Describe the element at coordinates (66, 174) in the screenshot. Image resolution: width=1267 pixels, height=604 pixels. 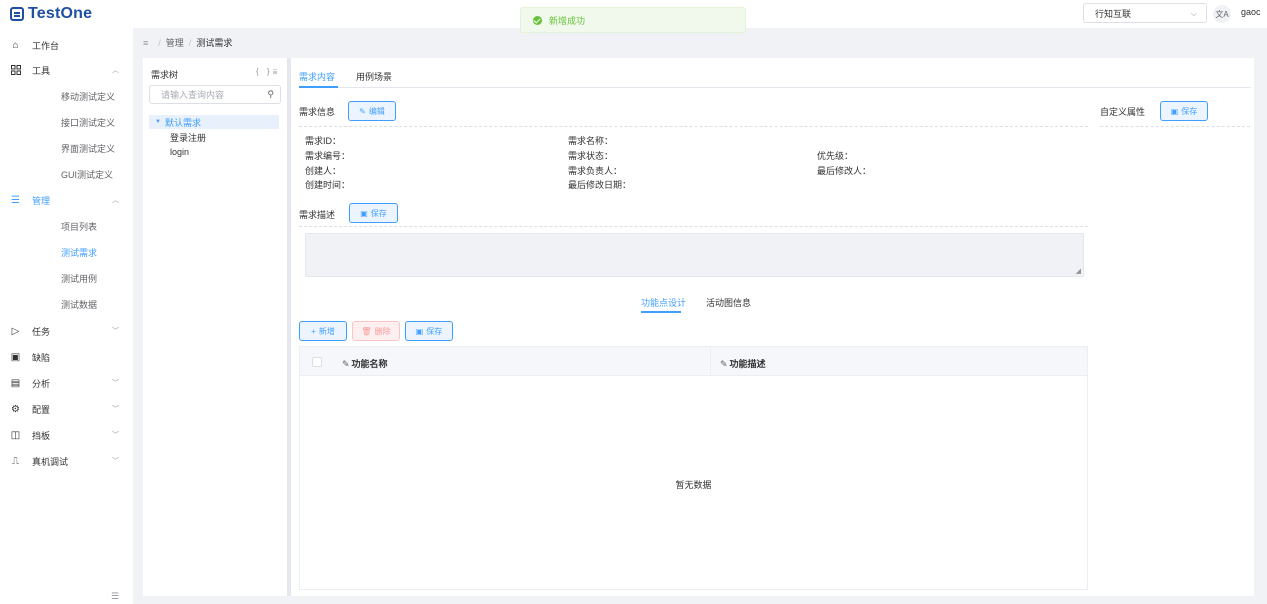
I see `sidebar-subitem-gui-test: GUI测试定义` at that location.